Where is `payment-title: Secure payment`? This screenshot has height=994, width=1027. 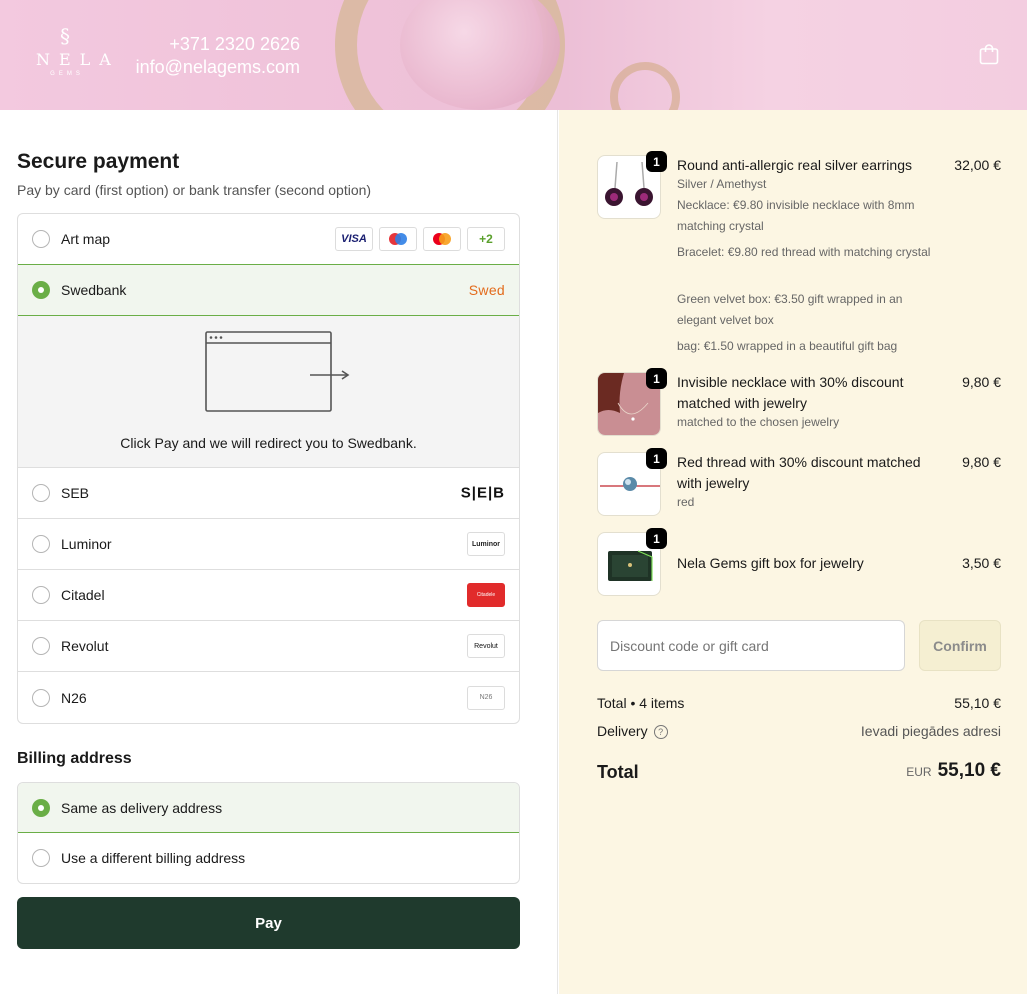 payment-title: Secure payment is located at coordinates (98, 161).